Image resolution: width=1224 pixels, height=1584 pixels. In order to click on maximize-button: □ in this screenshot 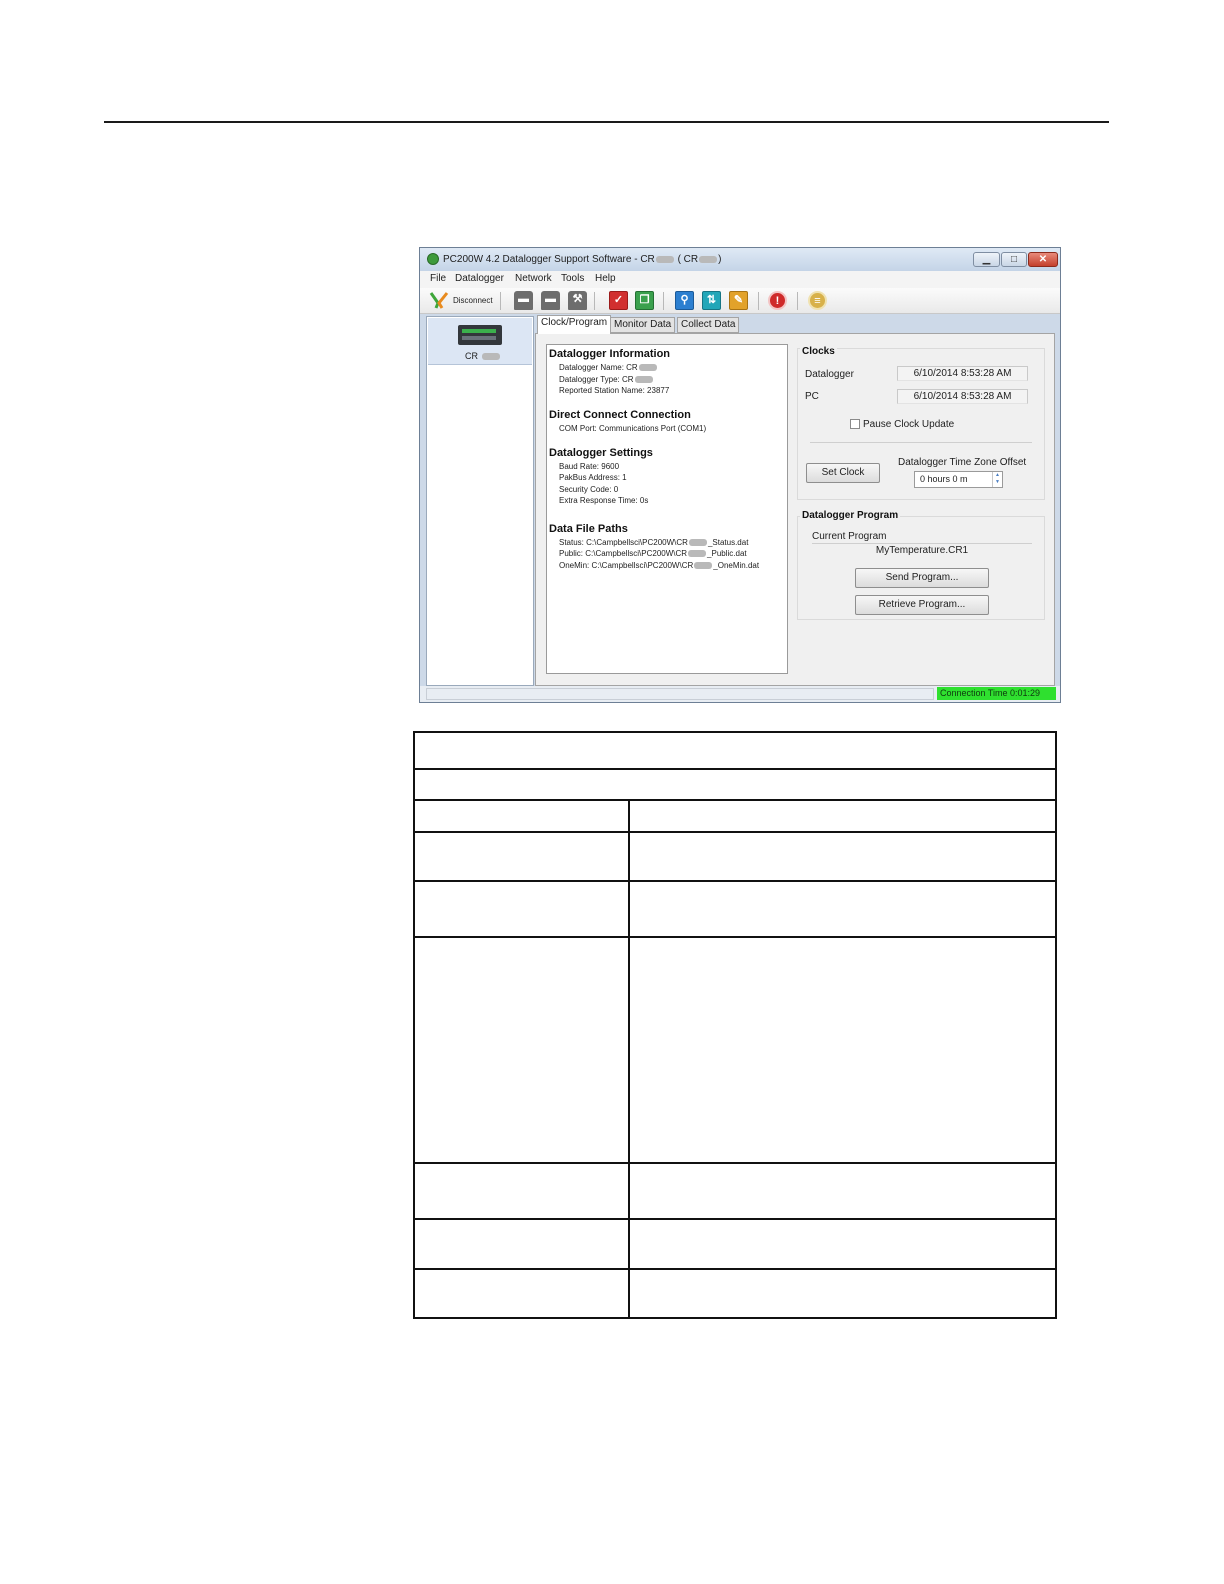, I will do `click(1014, 259)`.